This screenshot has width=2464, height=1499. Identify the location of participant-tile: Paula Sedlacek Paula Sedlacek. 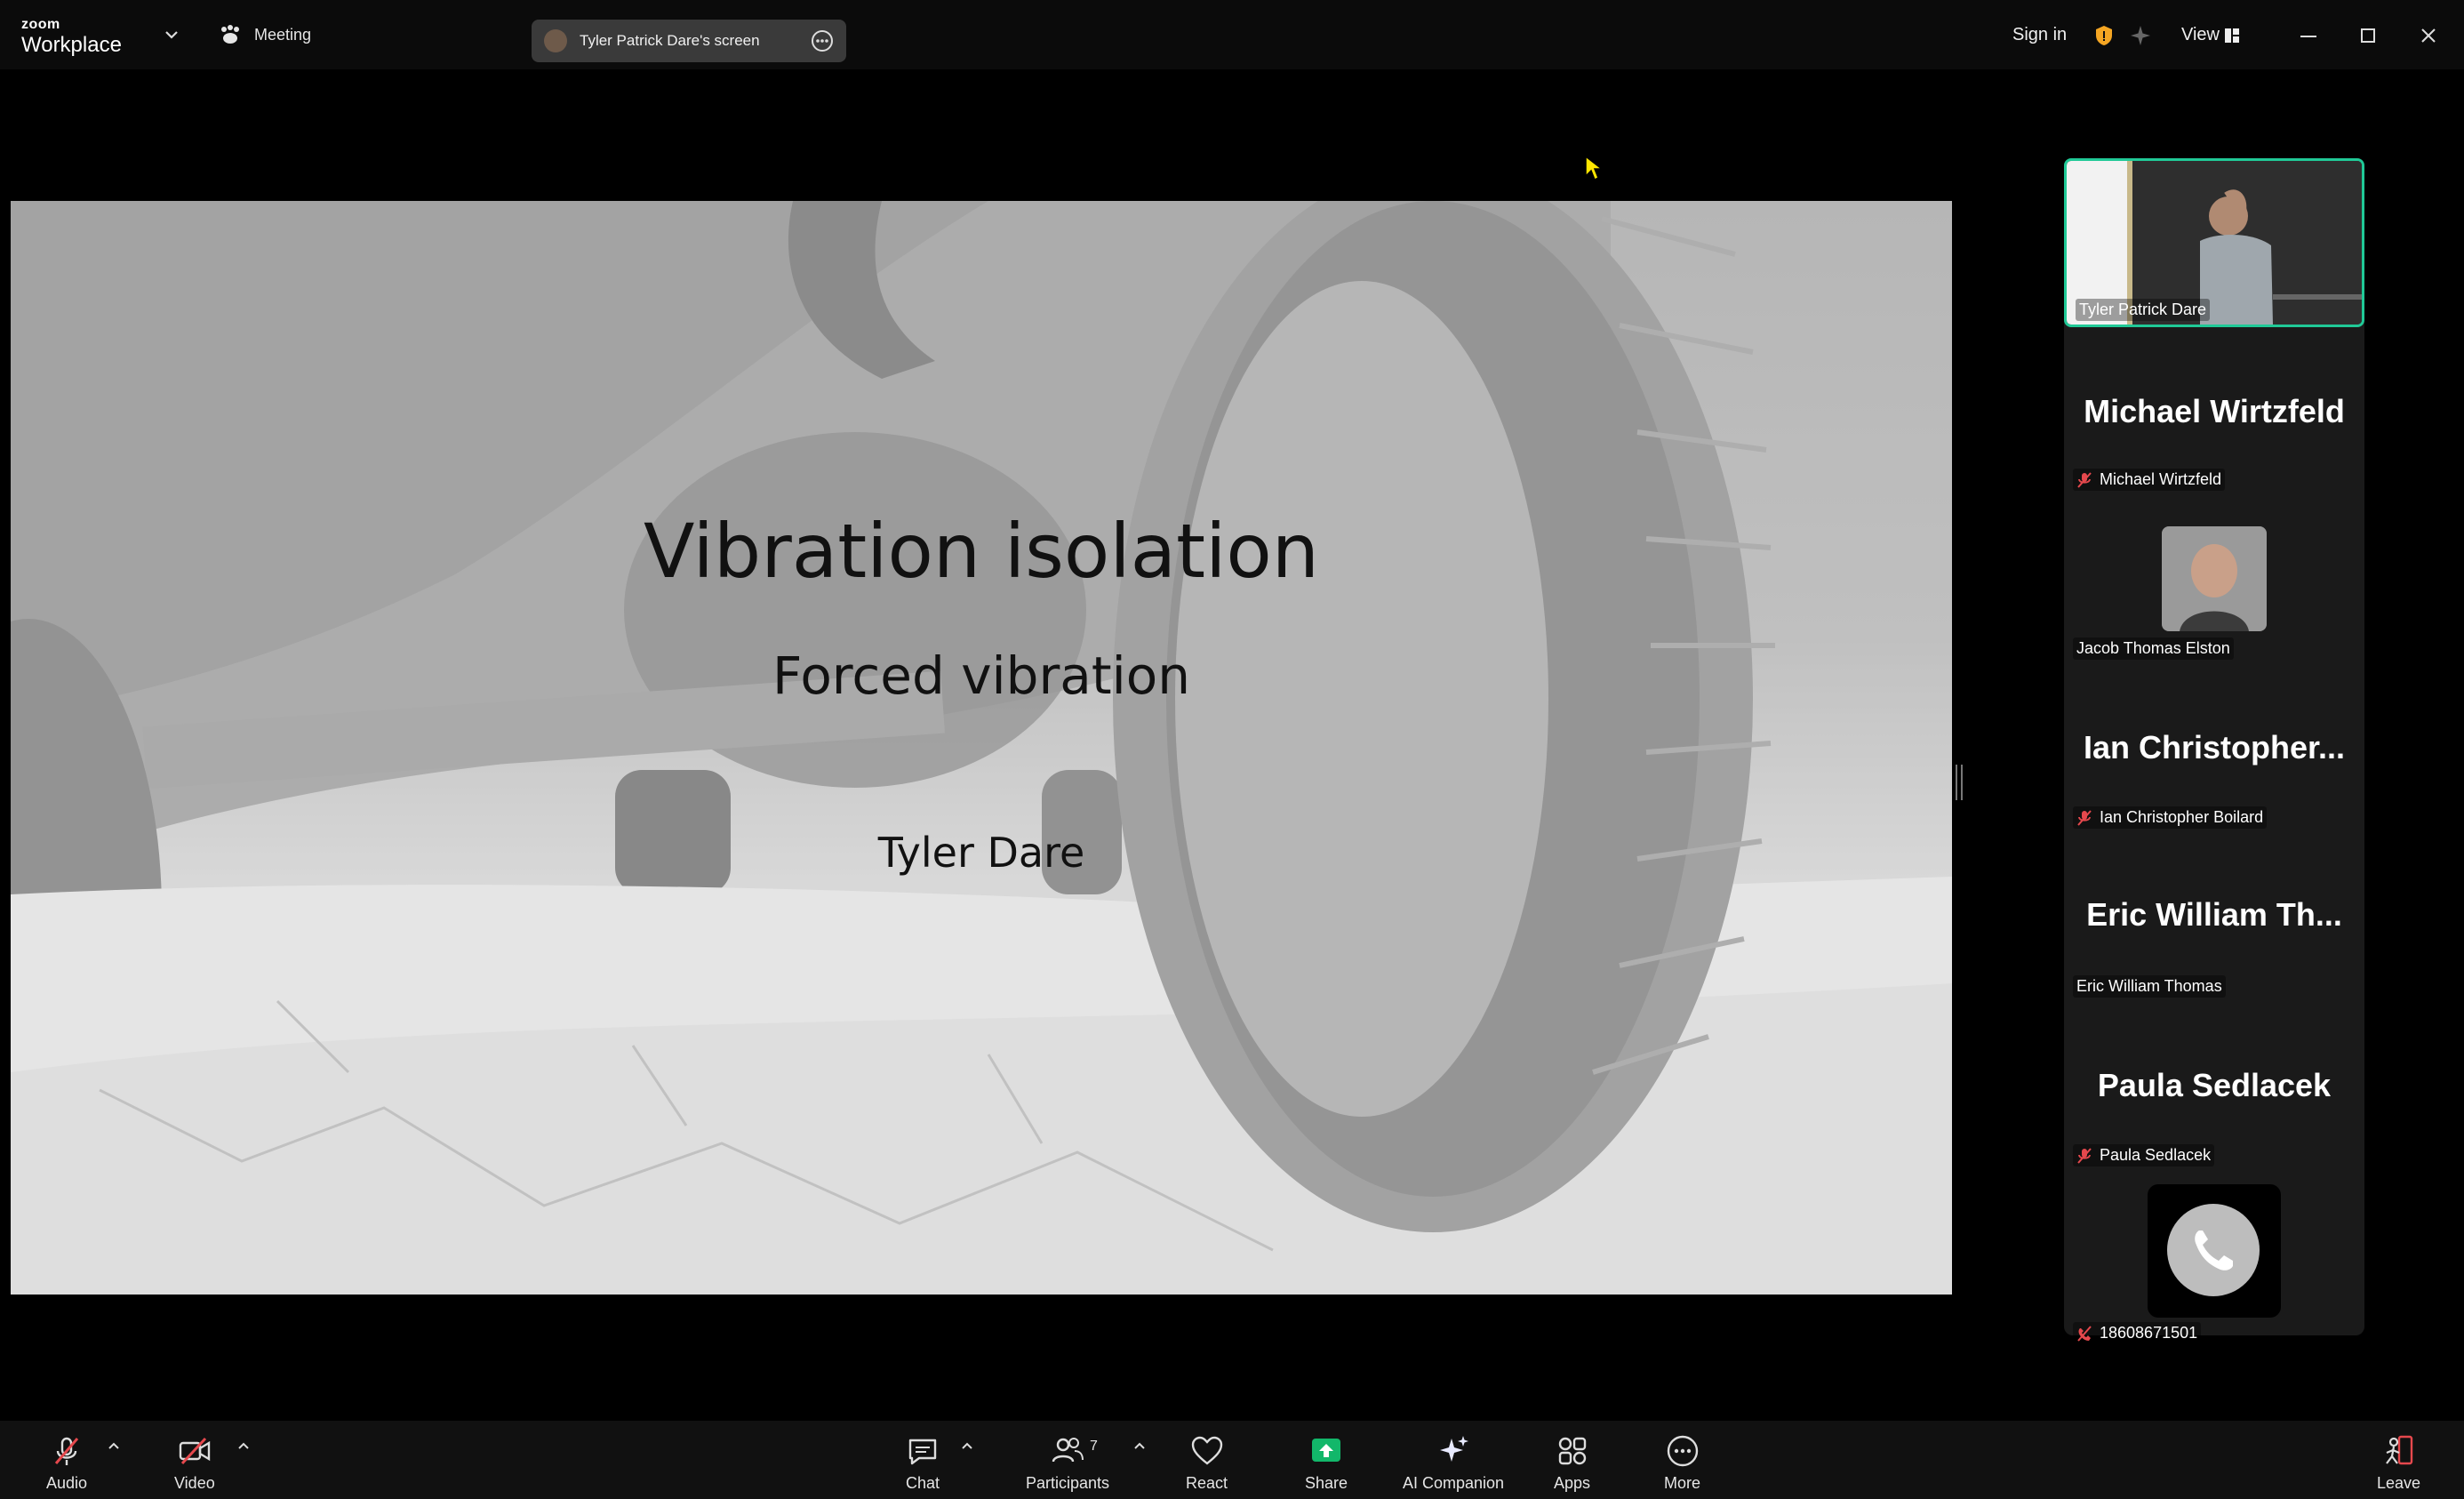
(2214, 1094).